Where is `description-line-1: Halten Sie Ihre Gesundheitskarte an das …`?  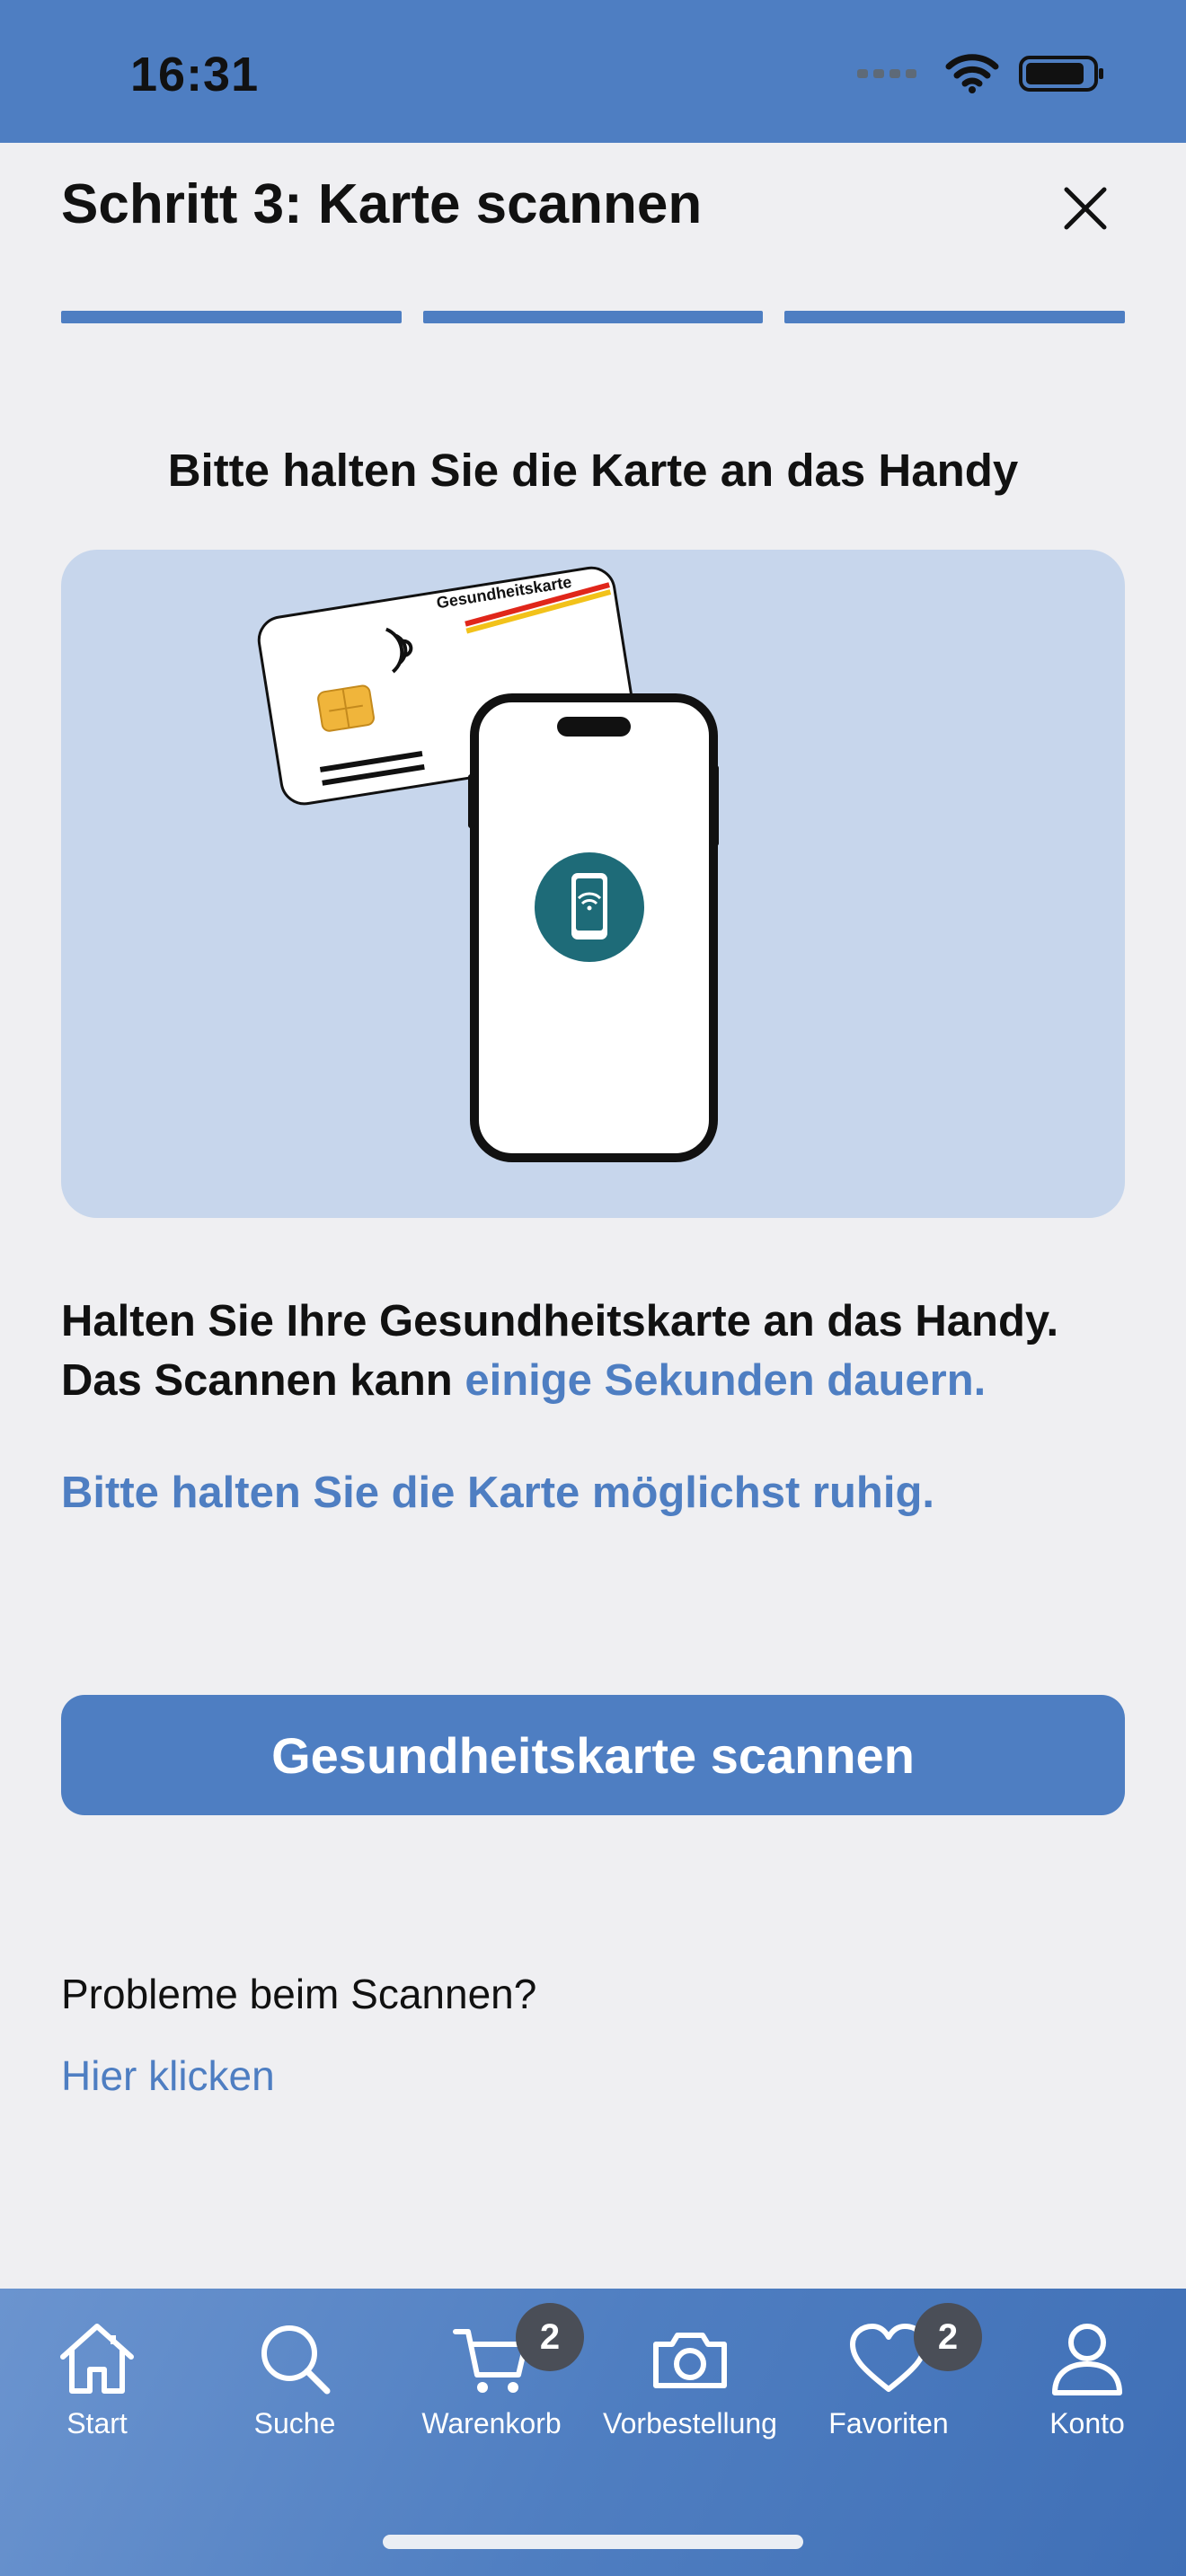 description-line-1: Halten Sie Ihre Gesundheitskarte an das … is located at coordinates (560, 1321).